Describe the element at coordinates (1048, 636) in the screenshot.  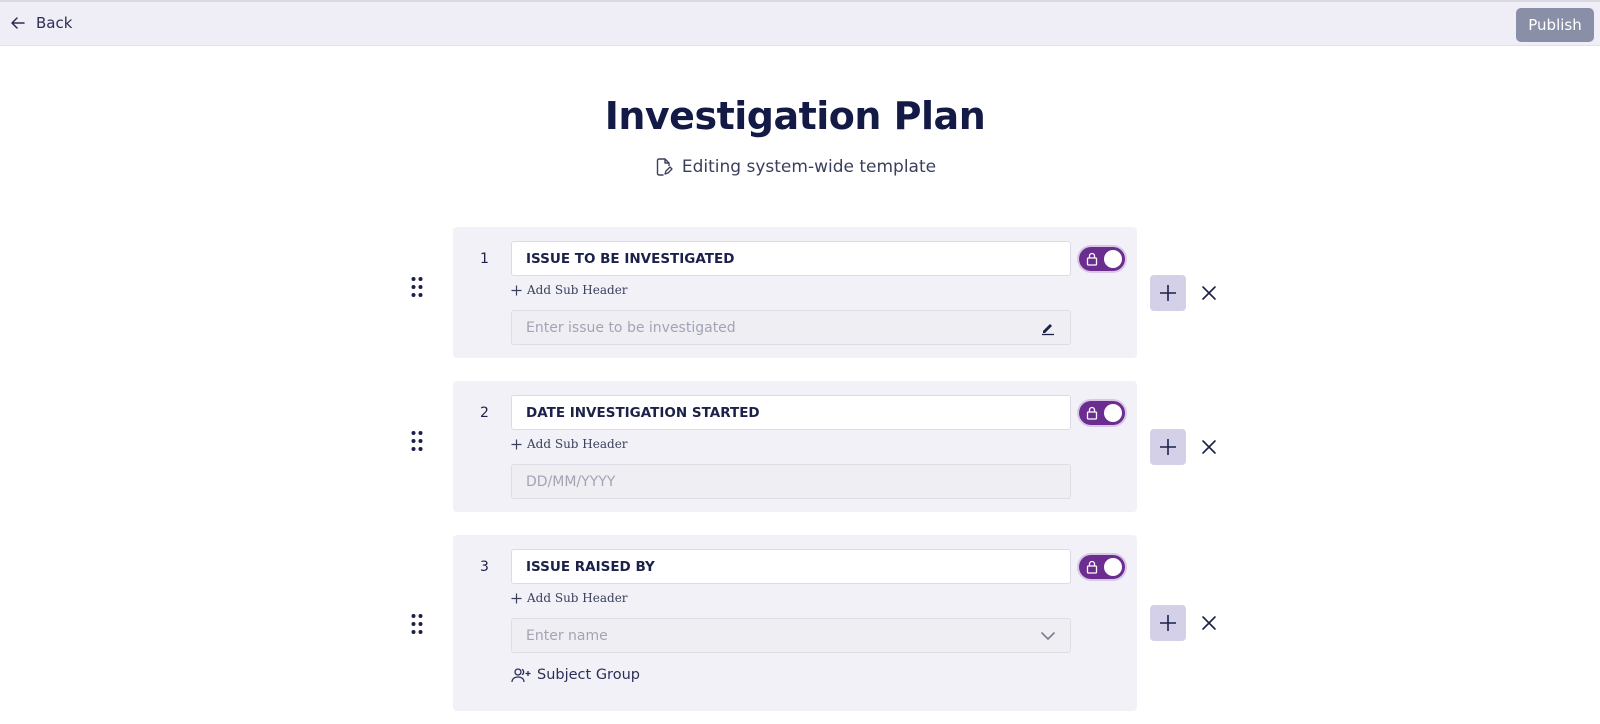
I see `chevron-down-icon` at that location.